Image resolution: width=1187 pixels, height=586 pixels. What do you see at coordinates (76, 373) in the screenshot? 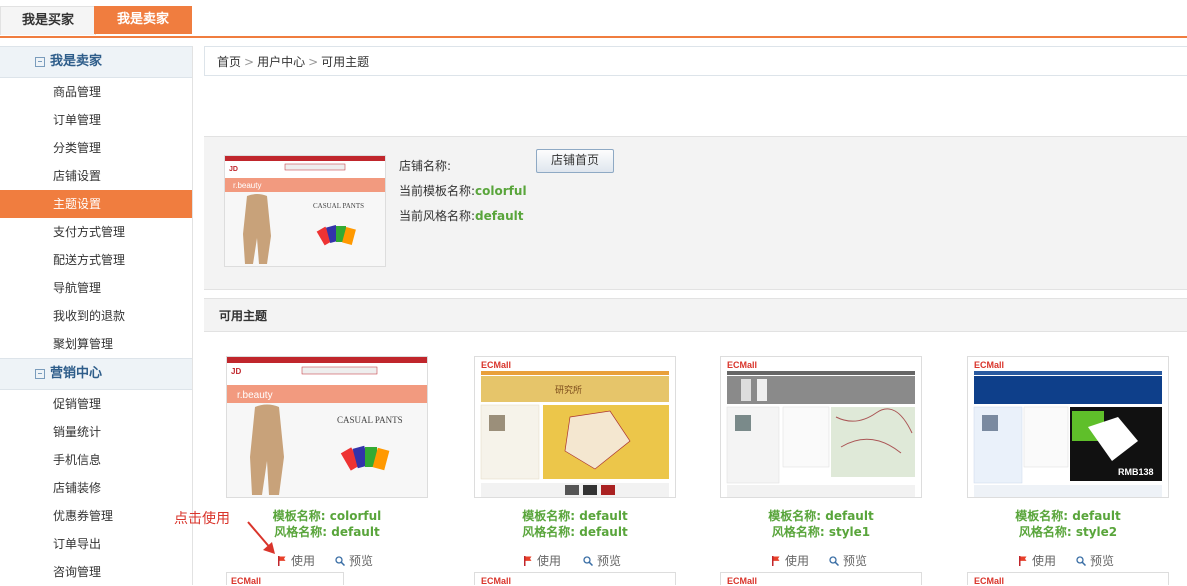
I see `sidebar-section-label: 营销中心` at bounding box center [76, 373].